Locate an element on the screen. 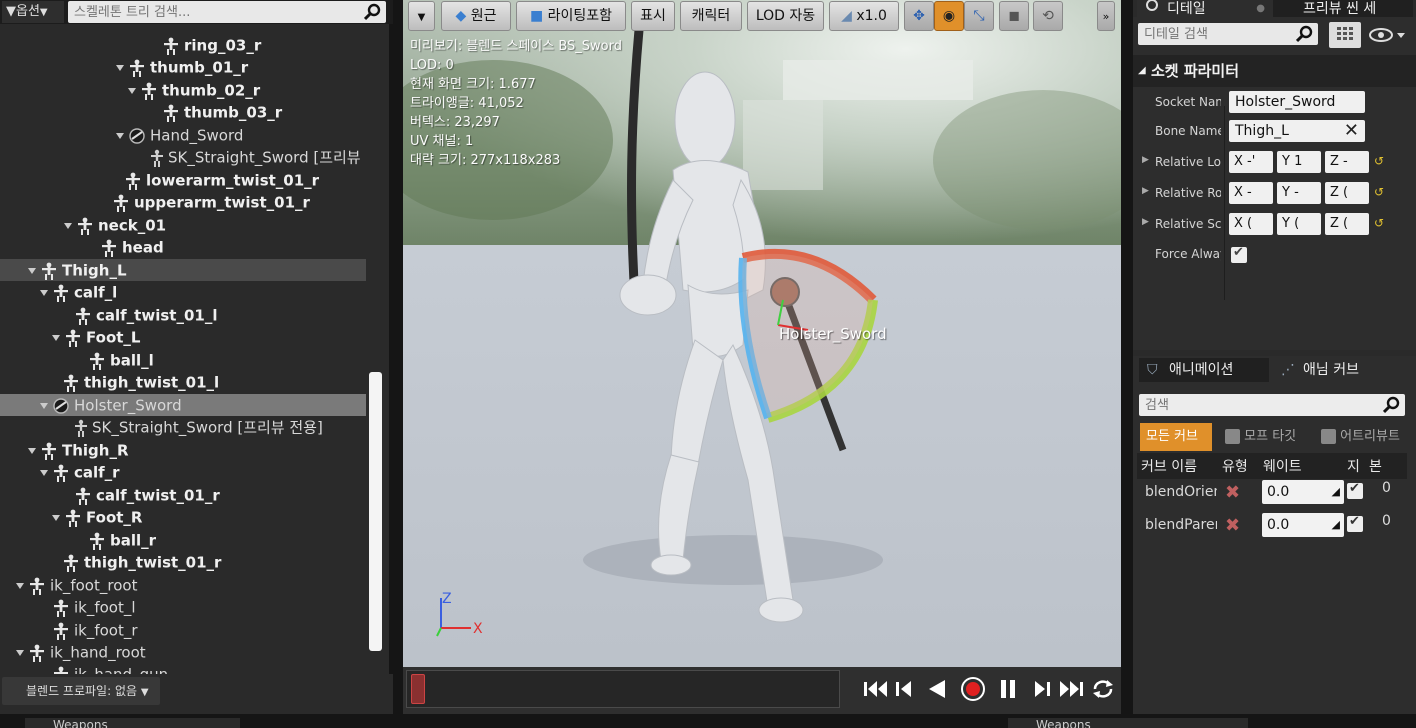 The width and height of the screenshot is (1416, 728). force-always-checkbox: ✔ is located at coordinates (1239, 254).